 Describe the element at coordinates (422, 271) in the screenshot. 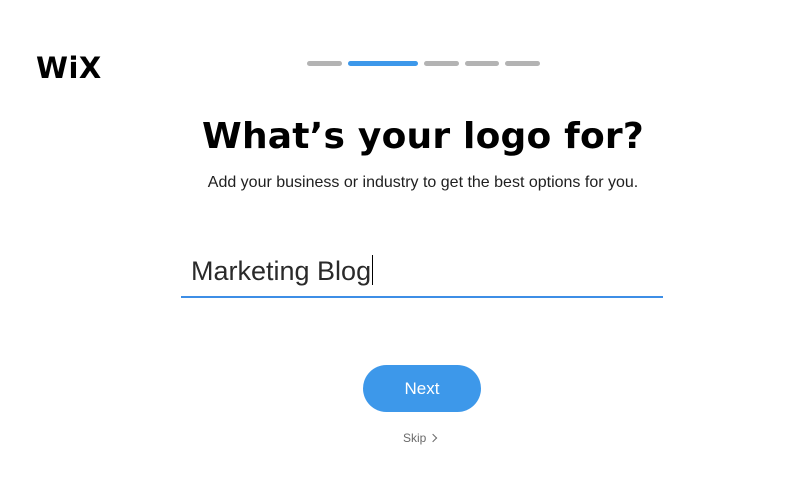

I see `business-input-field: Marketing Blog` at that location.